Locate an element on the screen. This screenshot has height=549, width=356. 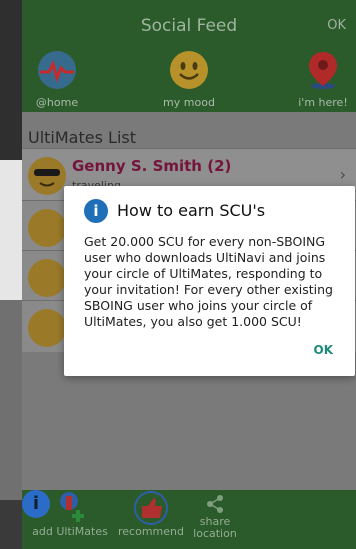
location-pin-icon is located at coordinates (323, 70).